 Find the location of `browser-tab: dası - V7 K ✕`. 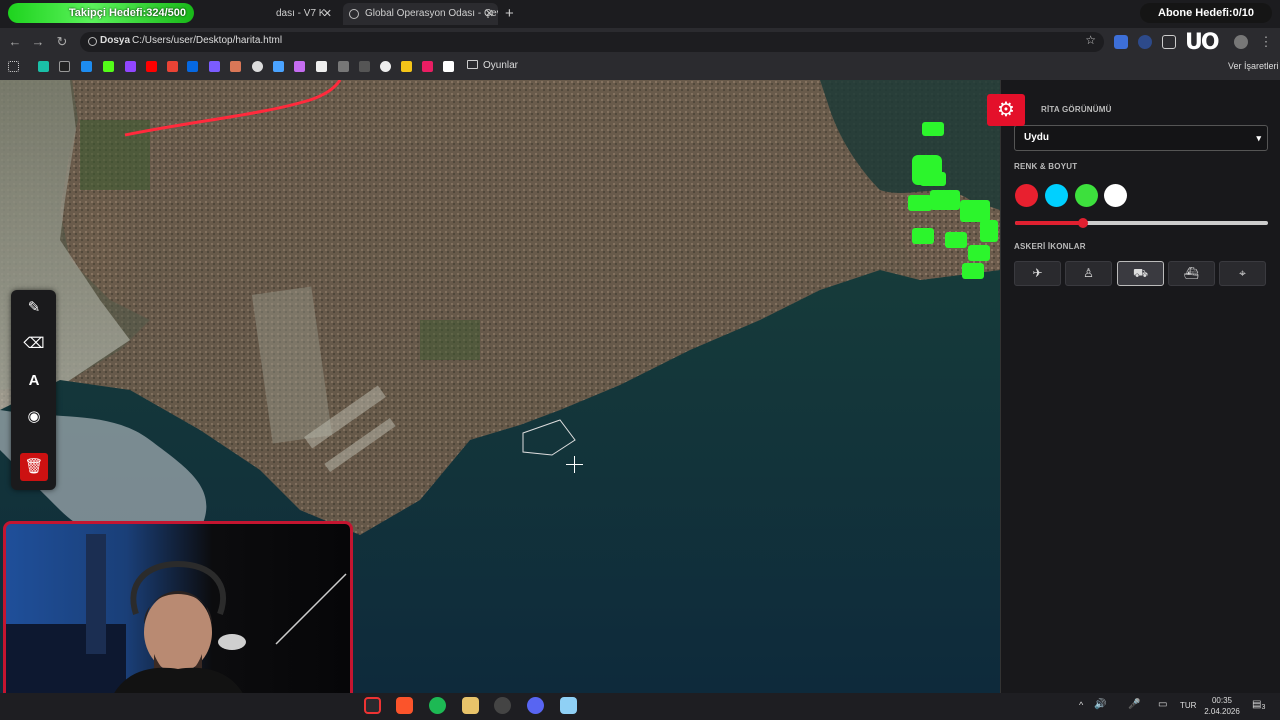

browser-tab: dası - V7 K ✕ is located at coordinates (306, 14).